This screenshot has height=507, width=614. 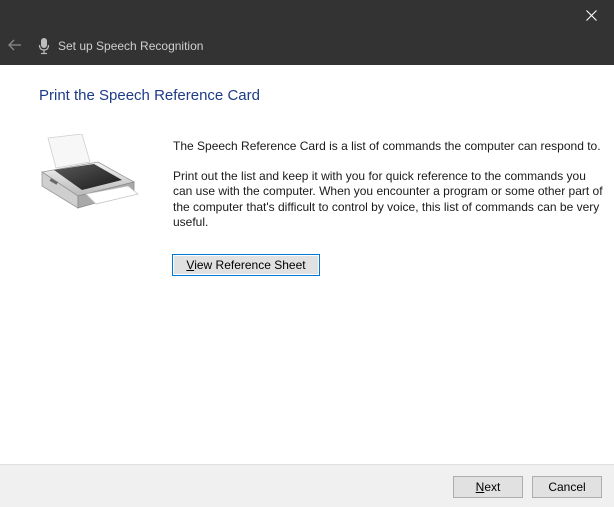 I want to click on window-title: Set up Speech Recognition, so click(x=131, y=46).